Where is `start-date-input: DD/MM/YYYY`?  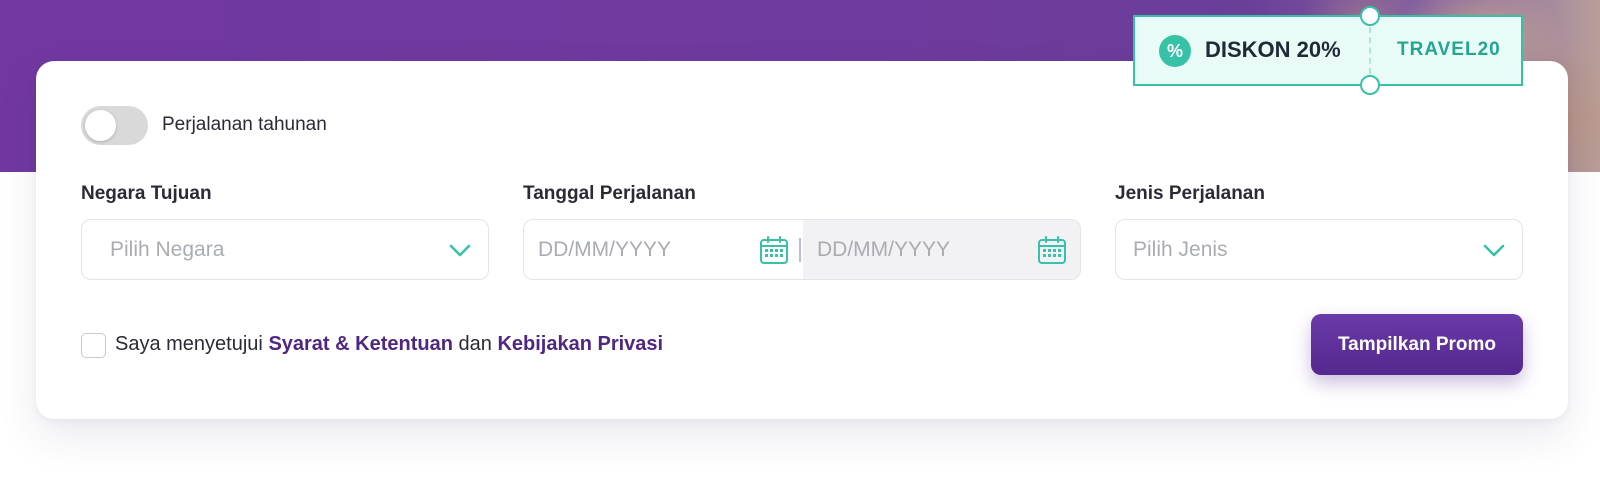
start-date-input: DD/MM/YYYY is located at coordinates (663, 249).